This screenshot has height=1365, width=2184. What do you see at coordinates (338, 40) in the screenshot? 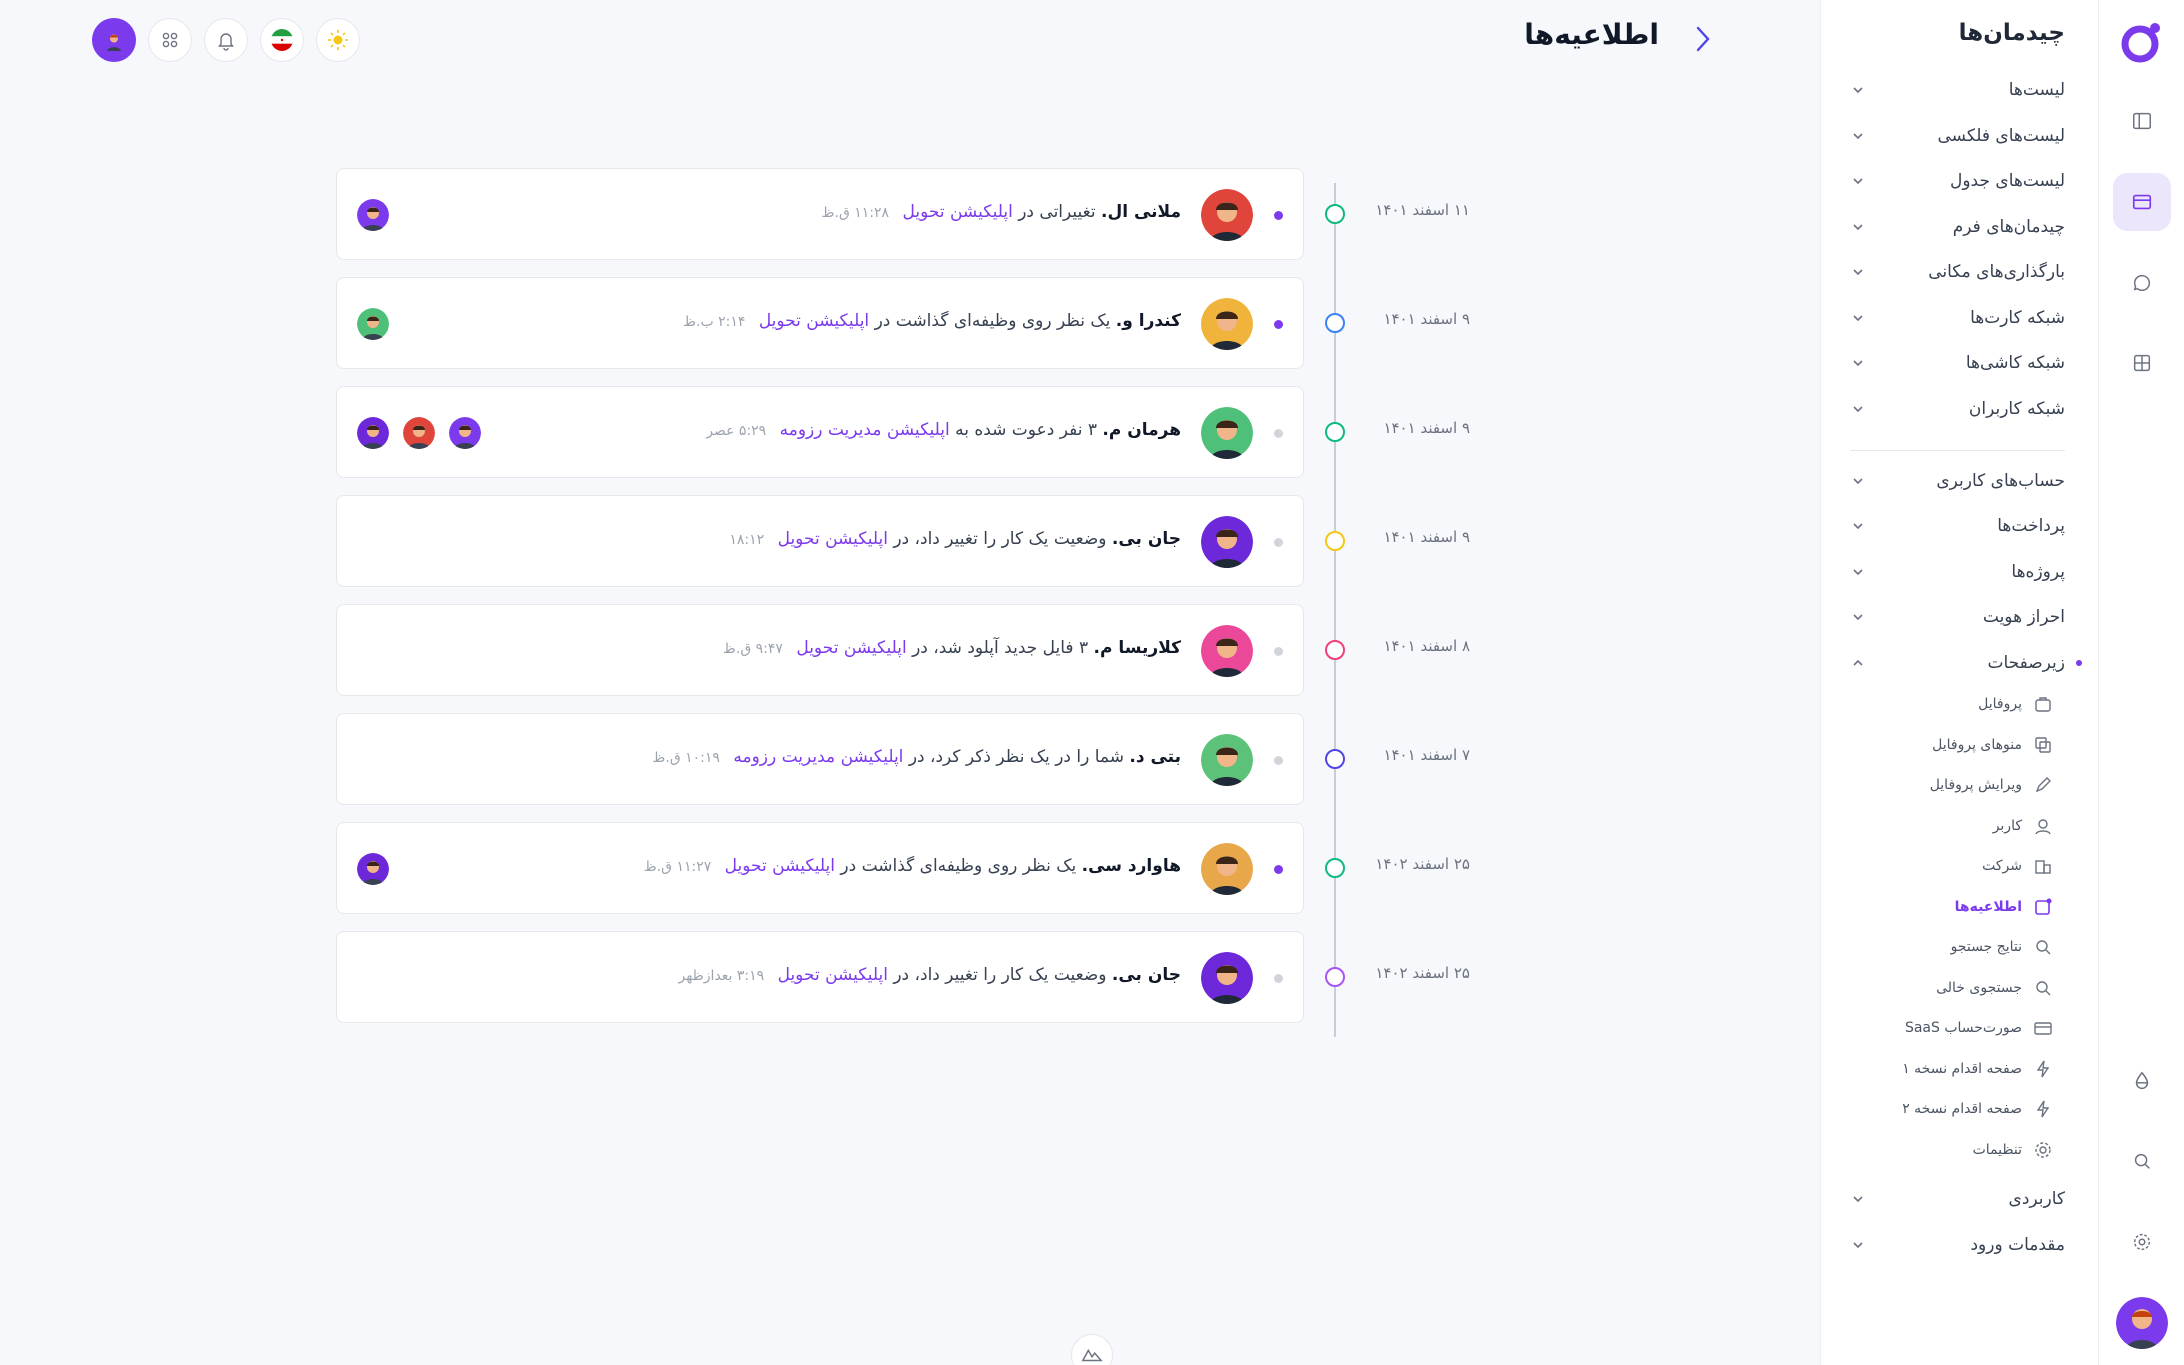
I see `theme-toggle-button` at bounding box center [338, 40].